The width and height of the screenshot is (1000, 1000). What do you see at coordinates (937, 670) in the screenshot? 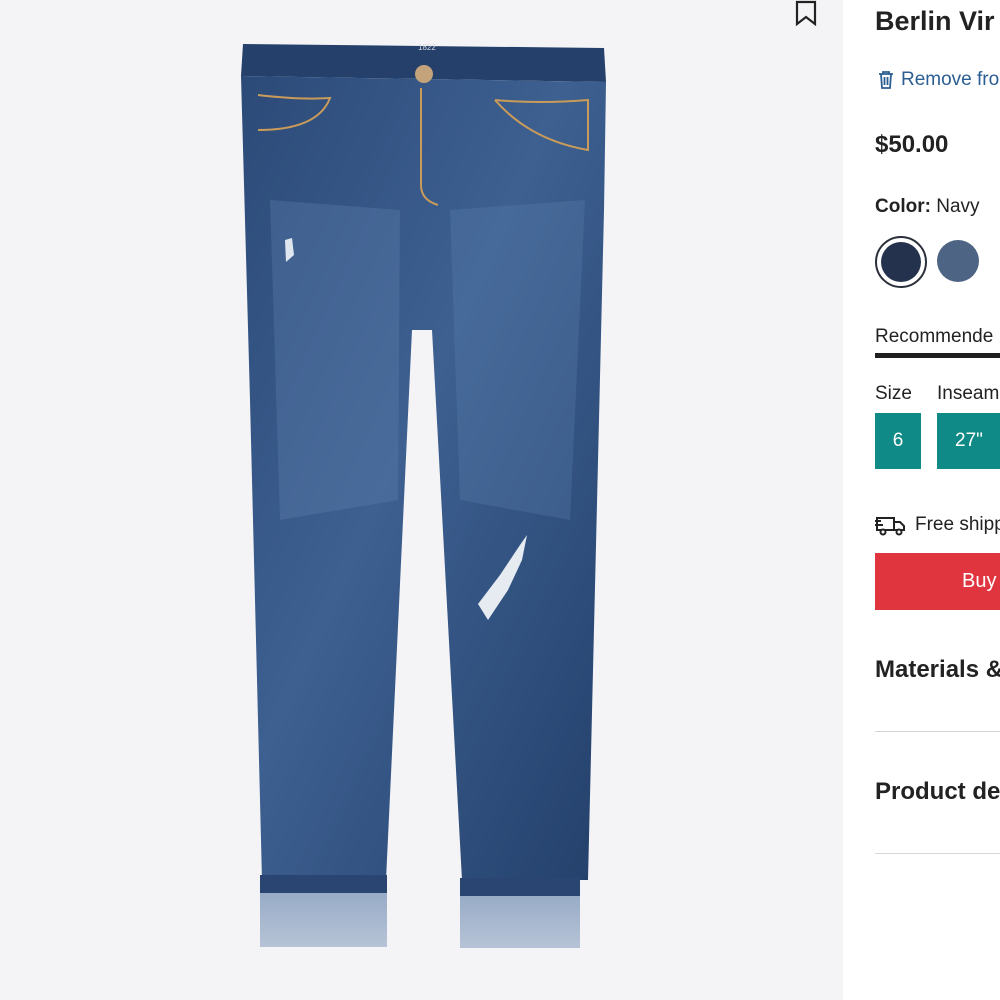
I see `accordion-materials: Materials &` at bounding box center [937, 670].